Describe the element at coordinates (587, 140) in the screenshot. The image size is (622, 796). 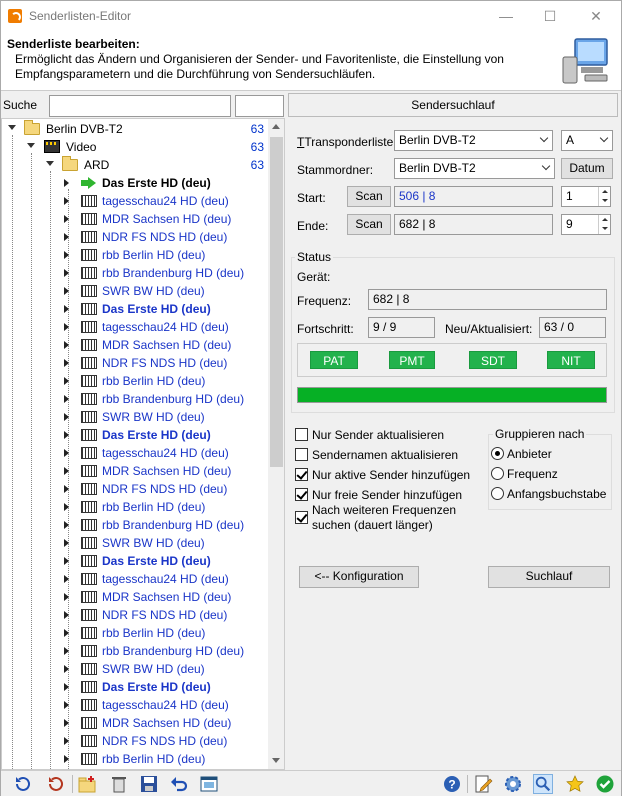
I see `transponder-option-select: A` at that location.